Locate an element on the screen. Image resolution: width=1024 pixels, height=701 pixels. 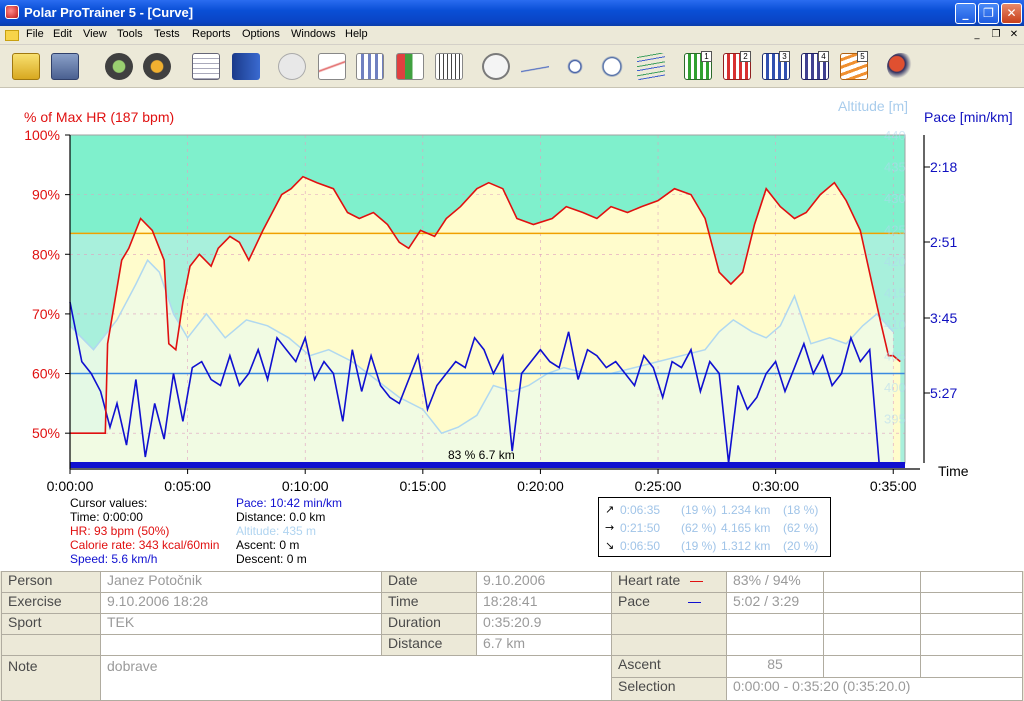
cursor-hr: HR: 93 bpm (50%) is located at coordinates (120, 531).